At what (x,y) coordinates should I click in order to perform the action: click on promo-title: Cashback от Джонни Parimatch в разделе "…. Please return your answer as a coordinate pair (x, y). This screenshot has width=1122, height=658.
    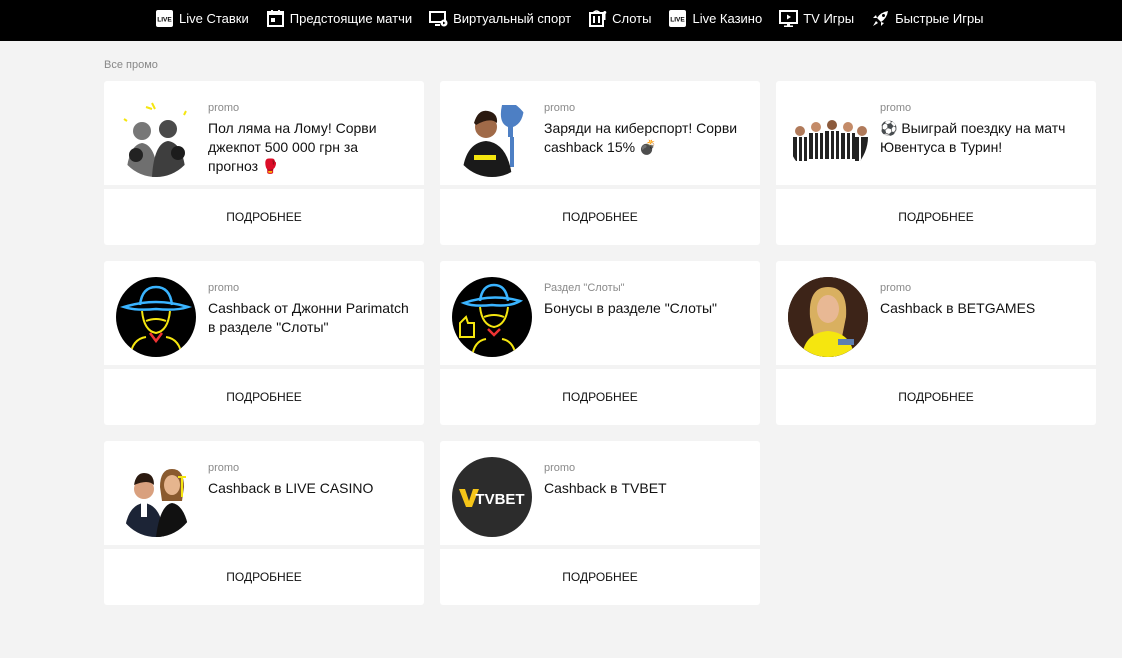
    Looking at the image, I should click on (308, 317).